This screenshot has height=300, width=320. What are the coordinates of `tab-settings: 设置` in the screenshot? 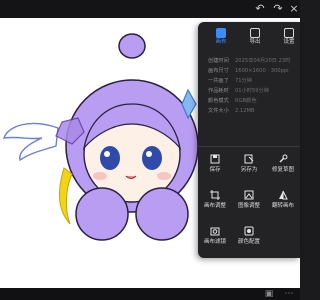 It's located at (289, 38).